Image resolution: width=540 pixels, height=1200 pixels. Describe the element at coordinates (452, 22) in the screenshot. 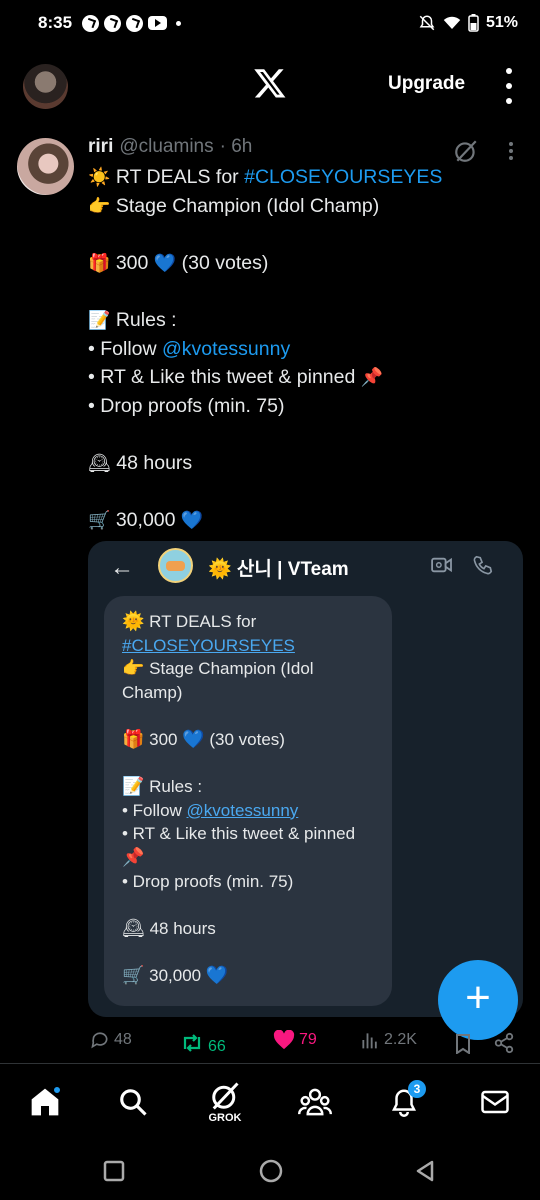

I see `wifi-icon` at that location.